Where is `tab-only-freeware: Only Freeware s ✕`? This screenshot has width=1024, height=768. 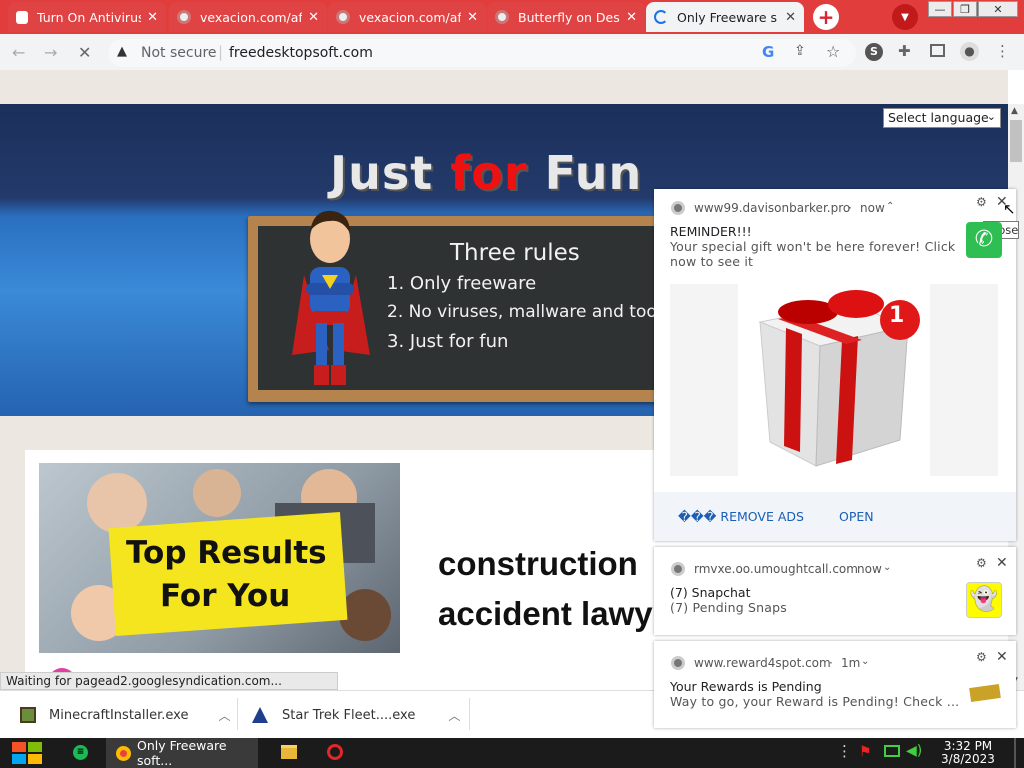
tab-only-freeware: Only Freeware s ✕ is located at coordinates (725, 17).